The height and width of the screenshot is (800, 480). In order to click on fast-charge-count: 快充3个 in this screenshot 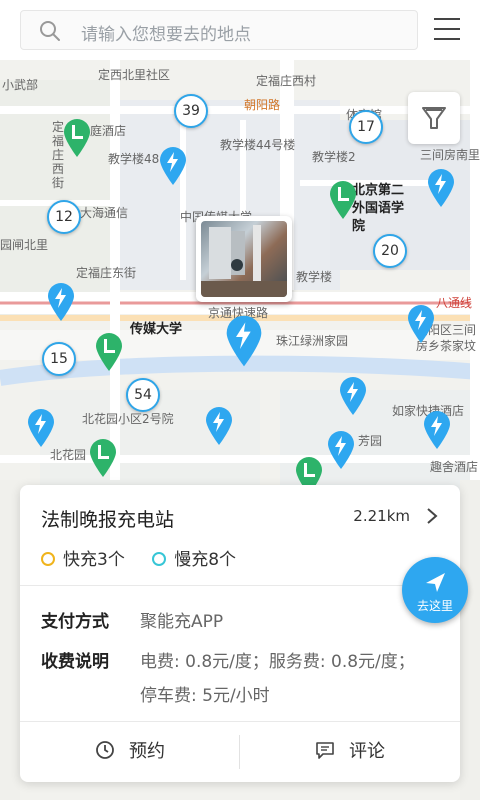, I will do `click(94, 560)`.